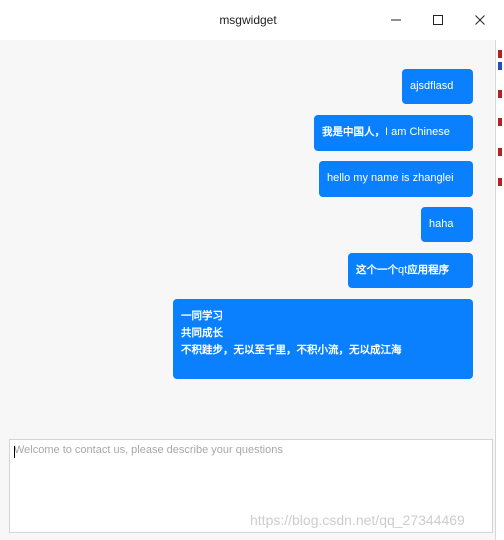 The width and height of the screenshot is (504, 540). Describe the element at coordinates (500, 270) in the screenshot. I see `background-window-edge` at that location.